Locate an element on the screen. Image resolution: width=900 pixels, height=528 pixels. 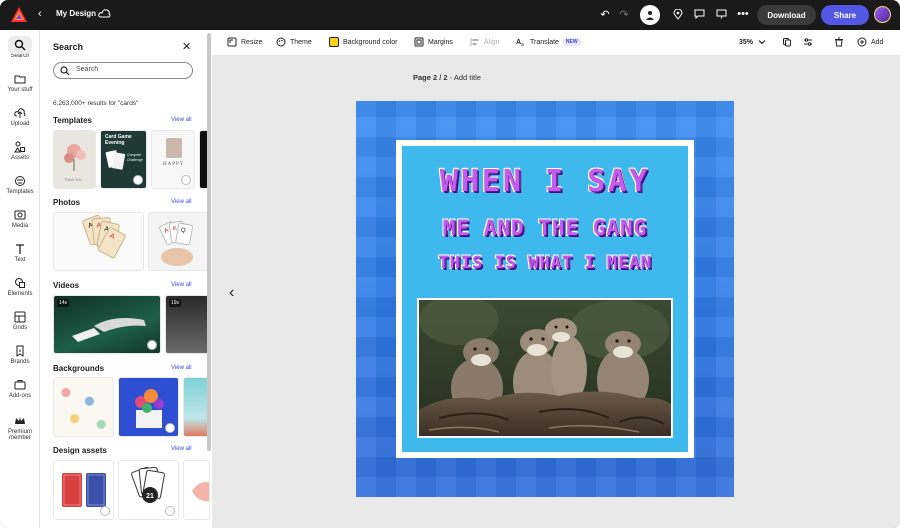
margins-icon is located at coordinates (419, 42).